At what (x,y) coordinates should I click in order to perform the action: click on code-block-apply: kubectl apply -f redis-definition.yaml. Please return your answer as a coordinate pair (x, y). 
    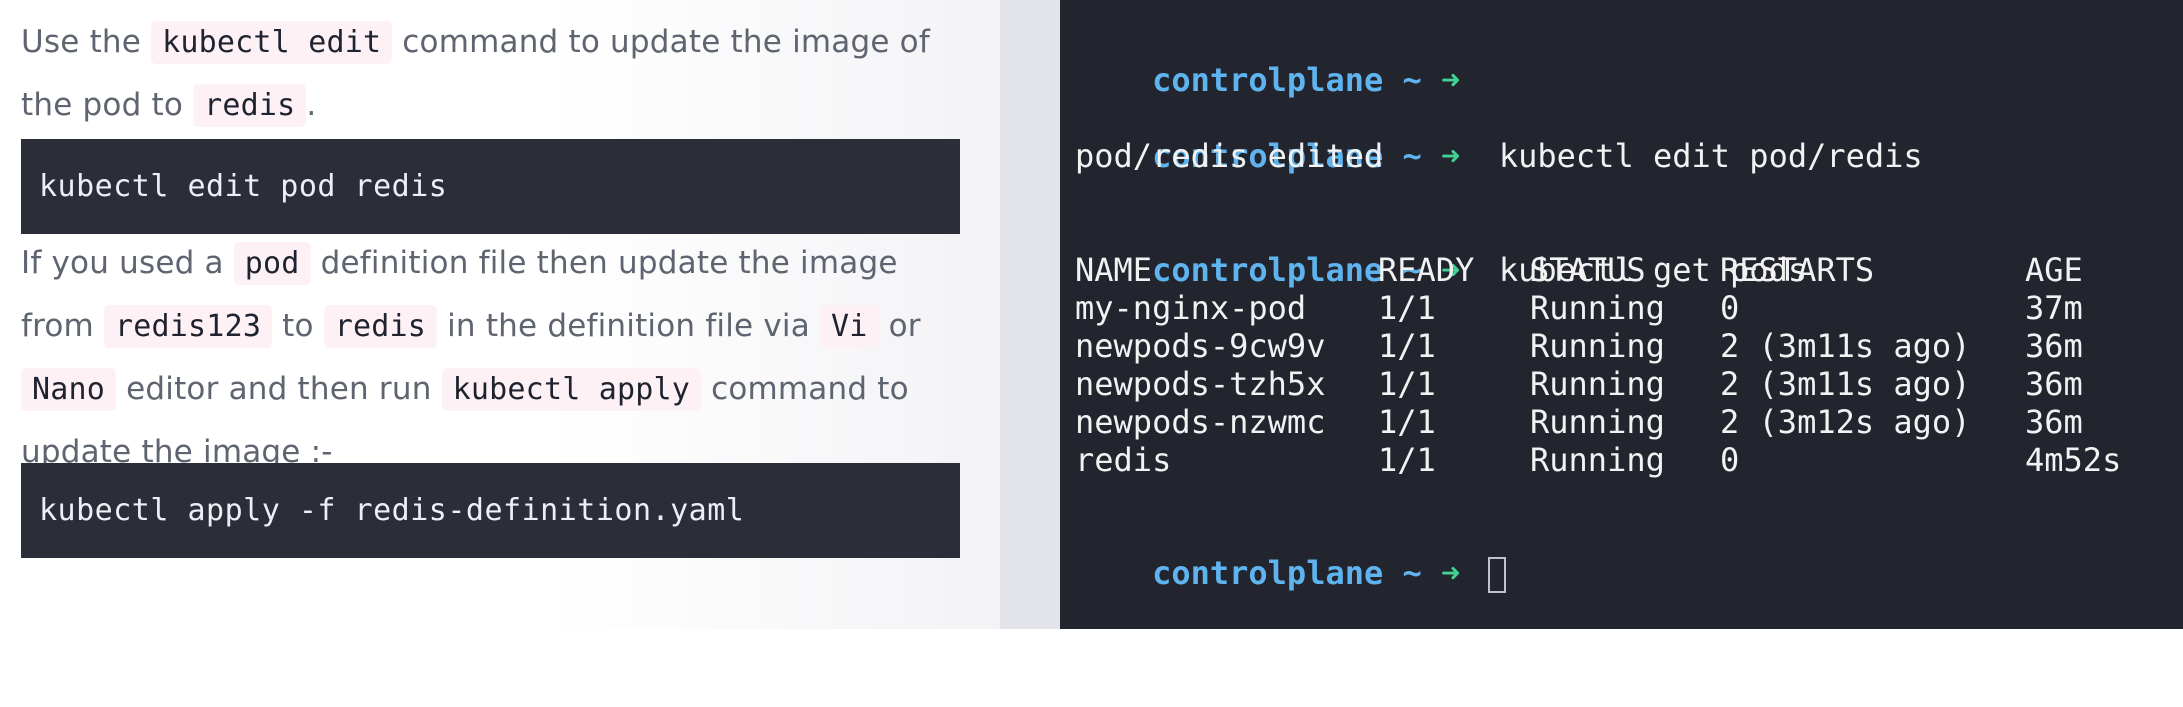
    Looking at the image, I should click on (490, 510).